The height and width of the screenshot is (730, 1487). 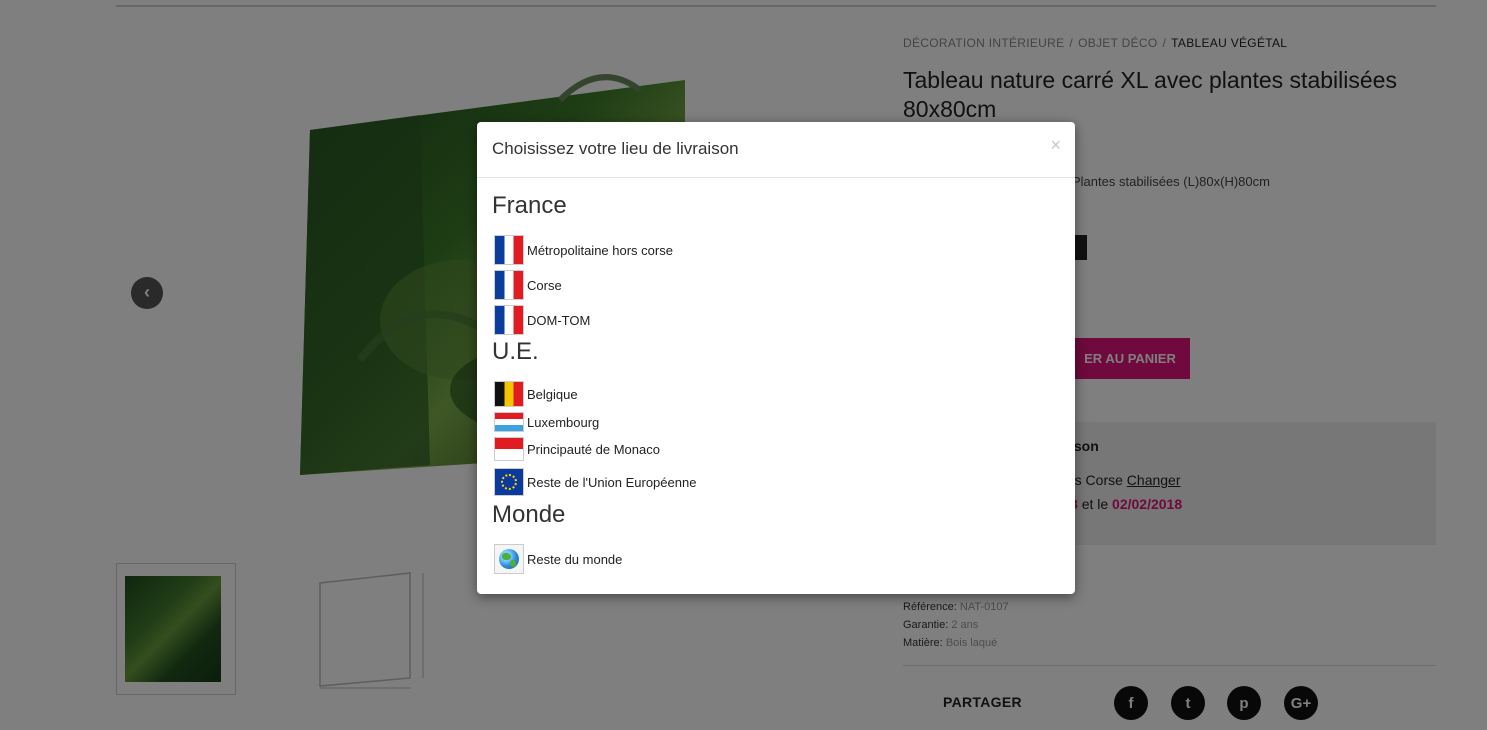 What do you see at coordinates (612, 482) in the screenshot?
I see `option-label: Reste de l'Union Européenne` at bounding box center [612, 482].